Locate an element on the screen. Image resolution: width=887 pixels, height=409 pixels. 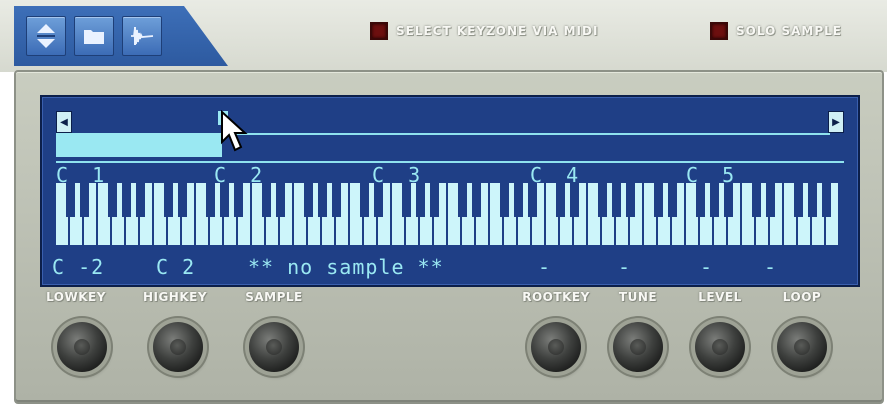
highkey-knob is located at coordinates (178, 347).